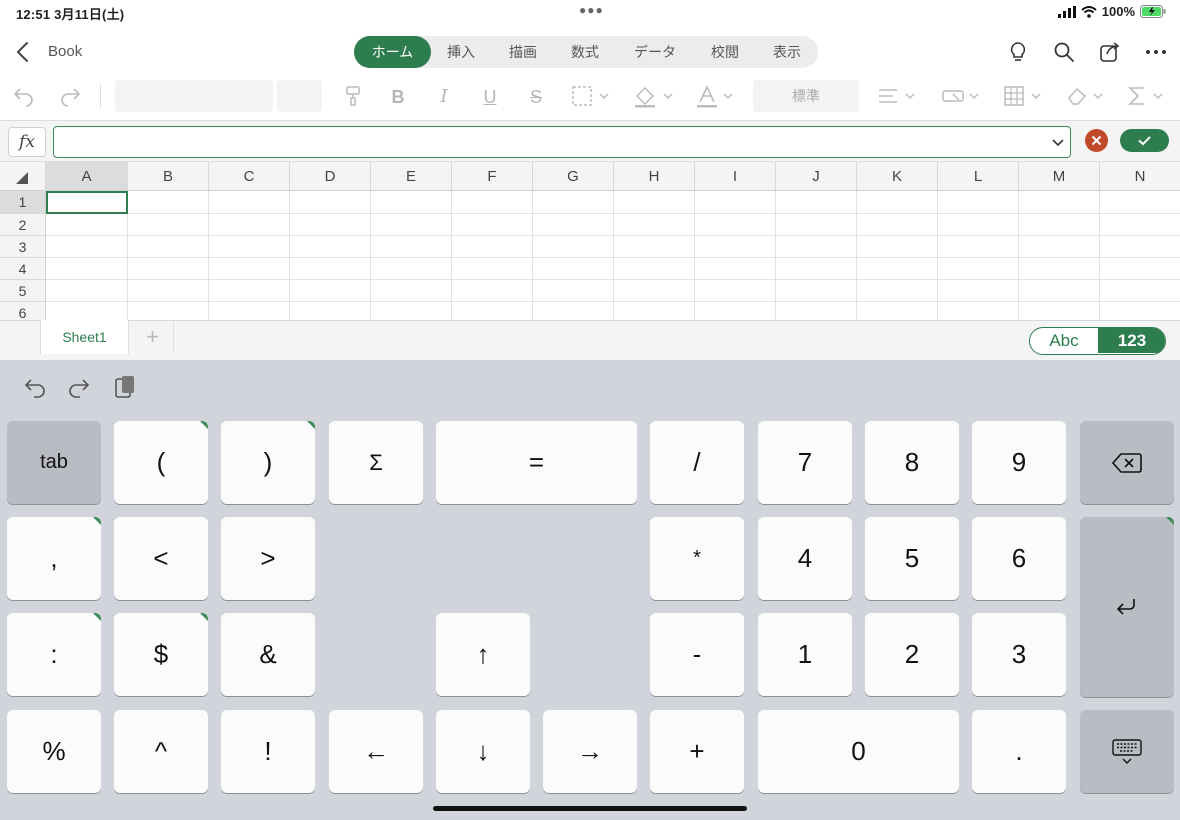 The width and height of the screenshot is (1180, 820). Describe the element at coordinates (725, 52) in the screenshot. I see `tab-review: 校閲` at that location.